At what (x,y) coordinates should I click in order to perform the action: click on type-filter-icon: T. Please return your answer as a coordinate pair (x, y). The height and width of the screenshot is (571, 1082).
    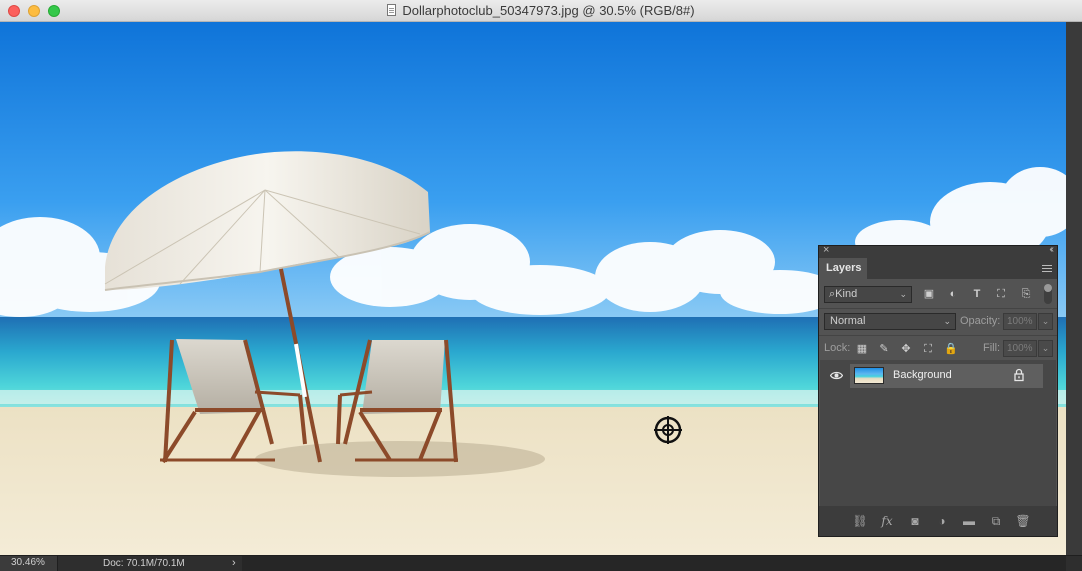
    Looking at the image, I should click on (977, 294).